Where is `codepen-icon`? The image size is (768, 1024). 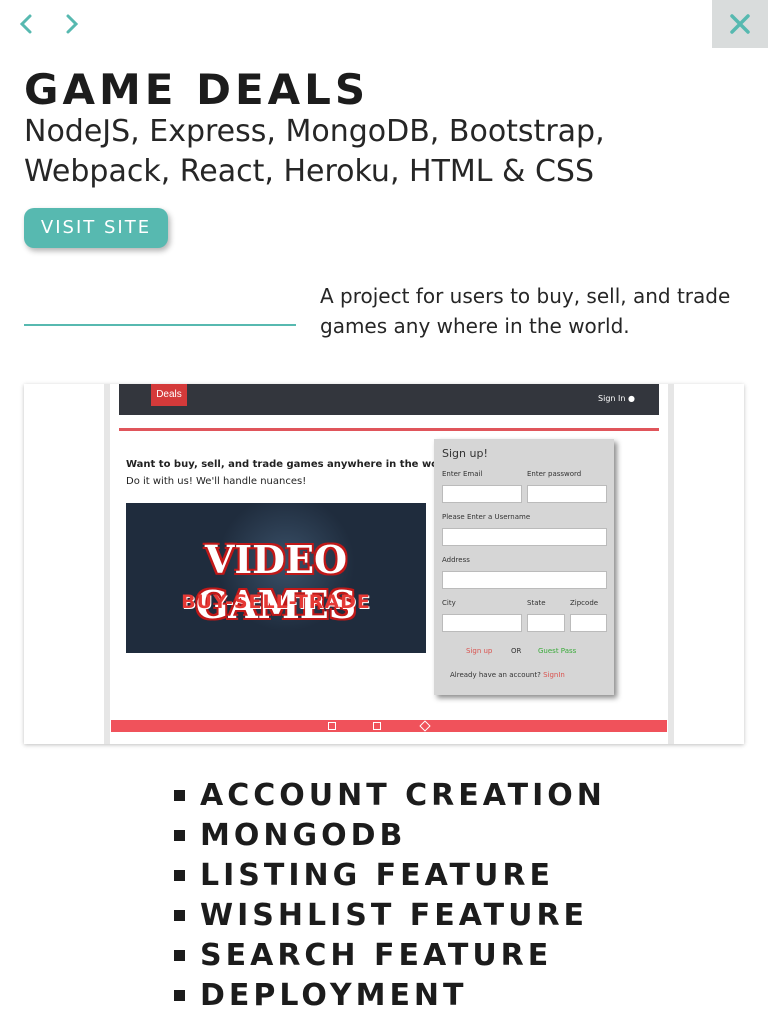
codepen-icon is located at coordinates (425, 726).